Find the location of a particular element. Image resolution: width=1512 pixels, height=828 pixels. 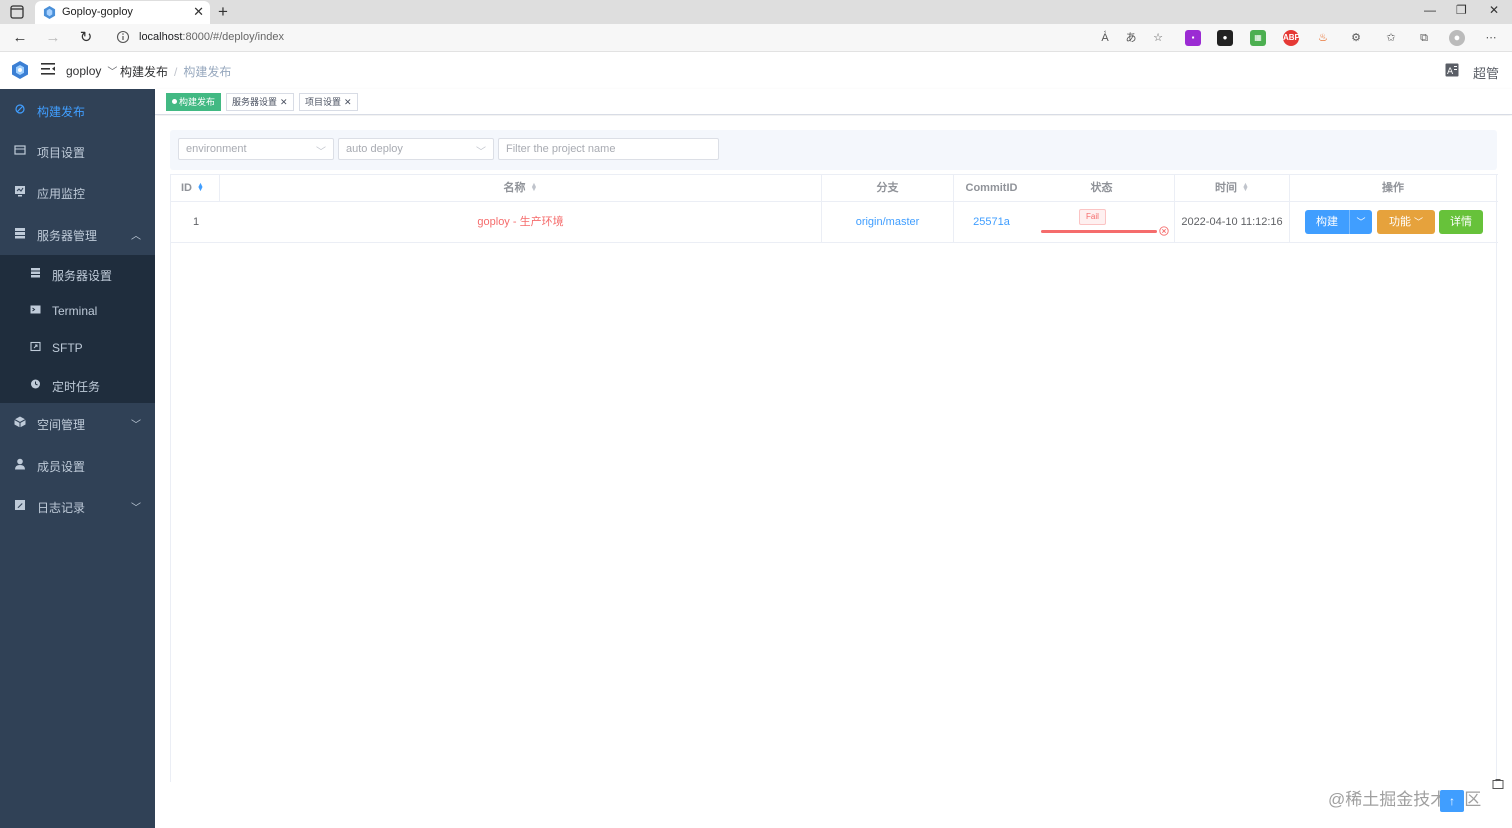

extension-dark-icon: ● is located at coordinates (1225, 38).